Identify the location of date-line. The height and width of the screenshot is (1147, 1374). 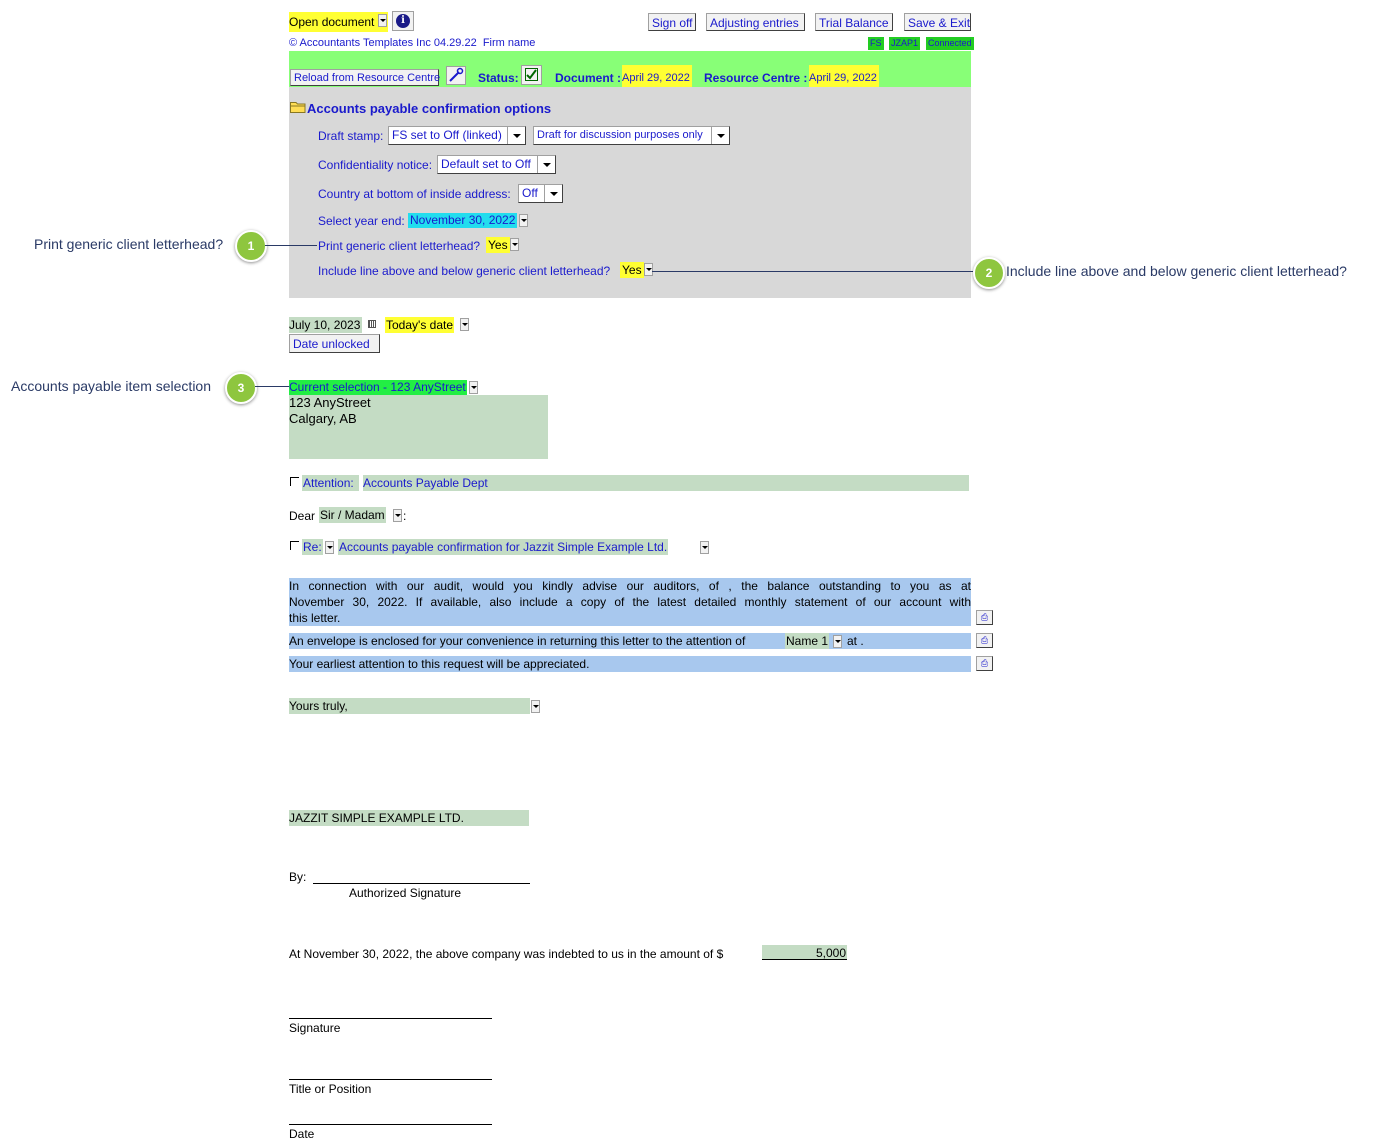
(390, 1124).